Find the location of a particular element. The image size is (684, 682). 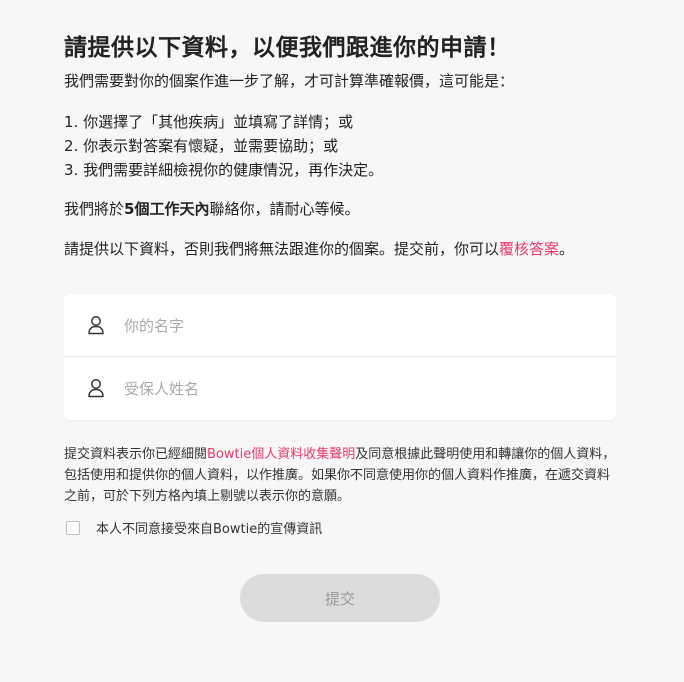

submit-button: 提交 is located at coordinates (340, 598).